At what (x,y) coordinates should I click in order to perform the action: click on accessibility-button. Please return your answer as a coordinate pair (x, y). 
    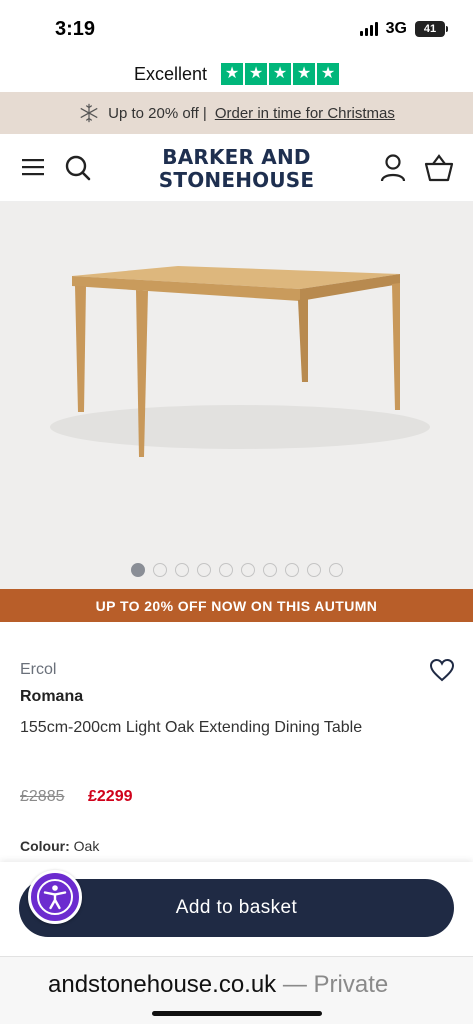
    Looking at the image, I should click on (55, 897).